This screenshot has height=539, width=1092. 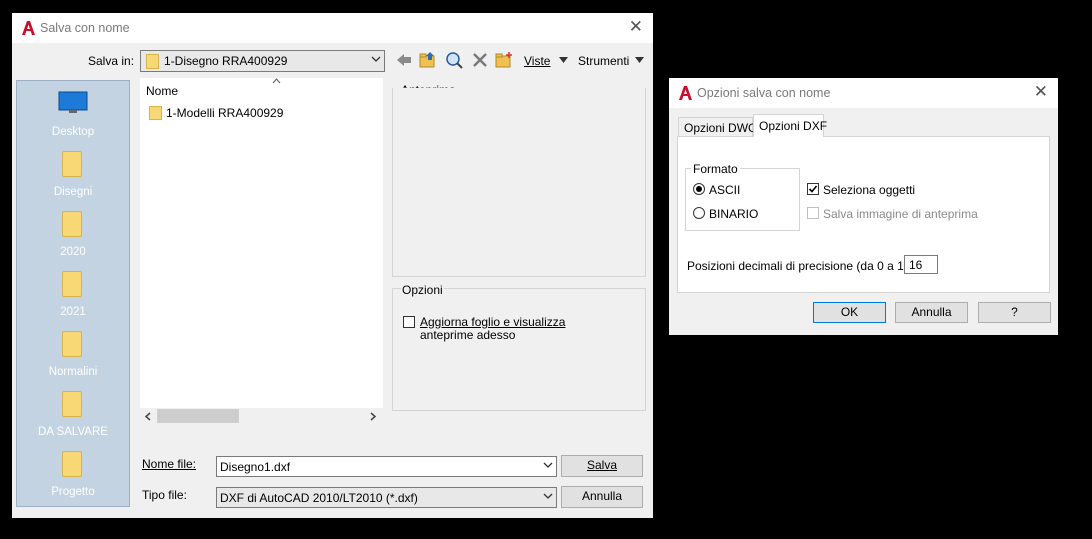 I want to click on tab-dxf-options: Opzioni DXF, so click(x=790, y=125).